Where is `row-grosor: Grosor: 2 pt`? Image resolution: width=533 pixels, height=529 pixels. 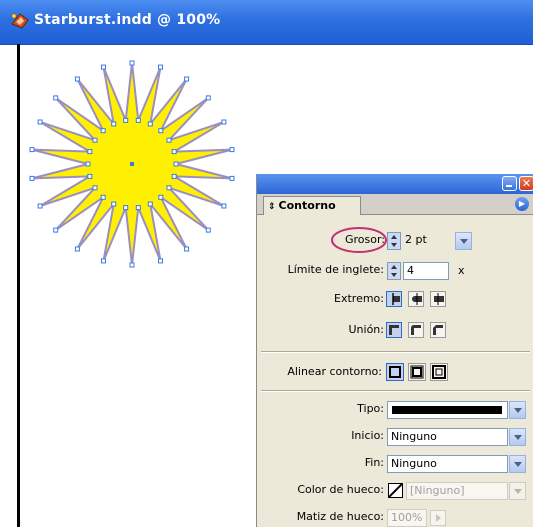
row-grosor: Grosor: 2 pt is located at coordinates (395, 240).